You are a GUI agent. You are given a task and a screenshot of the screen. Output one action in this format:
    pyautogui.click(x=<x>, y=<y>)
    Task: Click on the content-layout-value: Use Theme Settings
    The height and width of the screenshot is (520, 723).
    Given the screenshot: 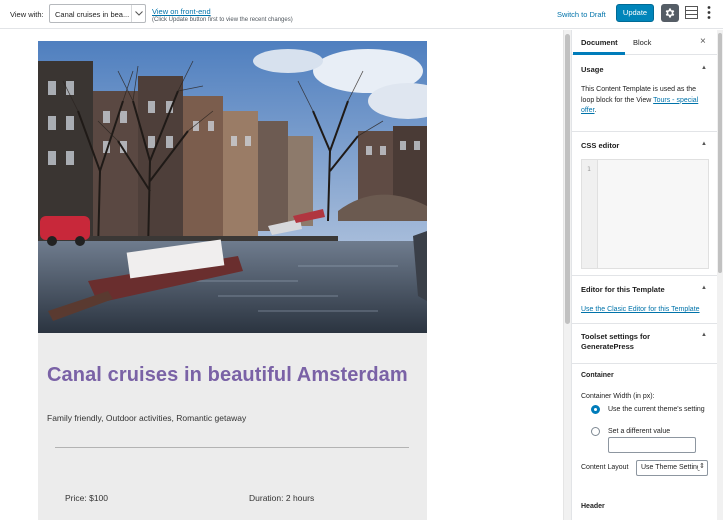 What is the action you would take?
    pyautogui.click(x=673, y=467)
    